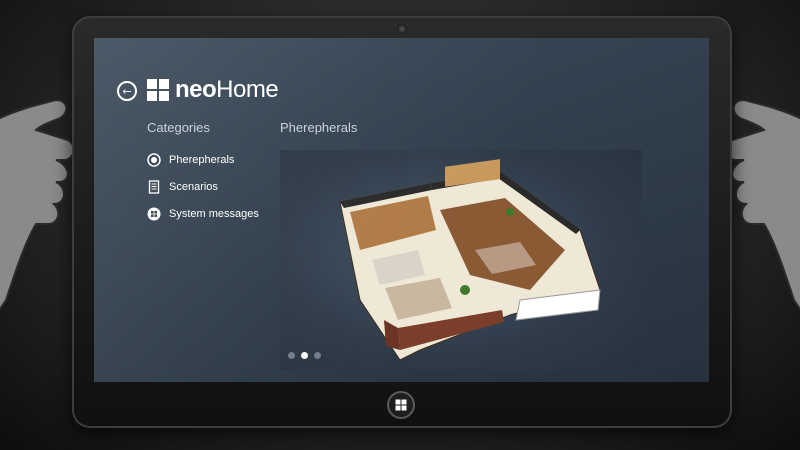  Describe the element at coordinates (193, 186) in the screenshot. I see `category-label: Scenarios` at that location.